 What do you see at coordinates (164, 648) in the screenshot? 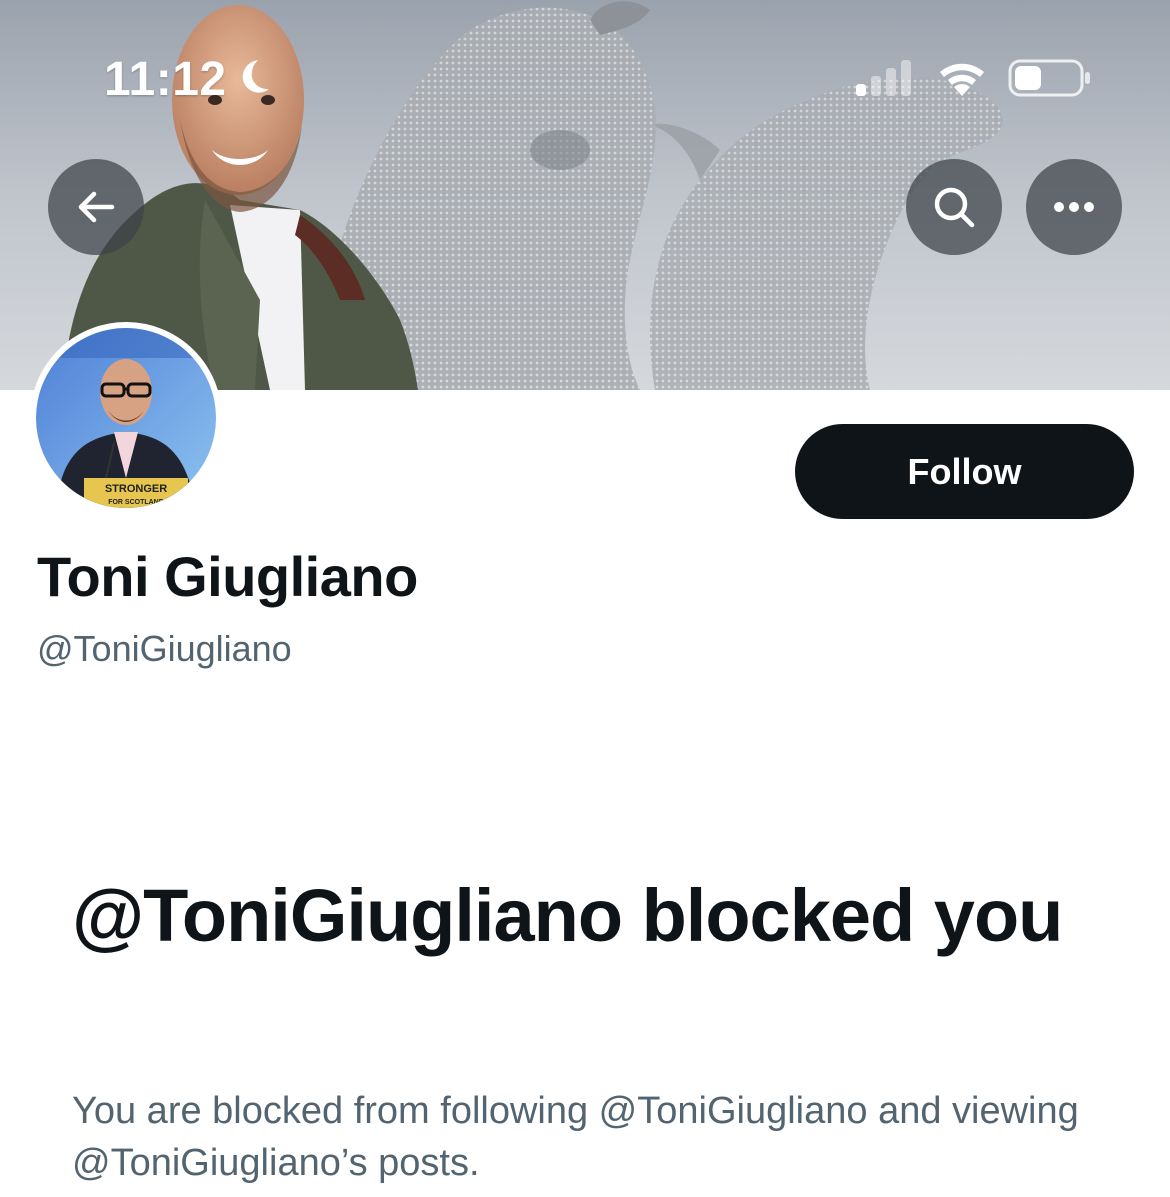
I see `user-handle: @ToniGiugliano` at bounding box center [164, 648].